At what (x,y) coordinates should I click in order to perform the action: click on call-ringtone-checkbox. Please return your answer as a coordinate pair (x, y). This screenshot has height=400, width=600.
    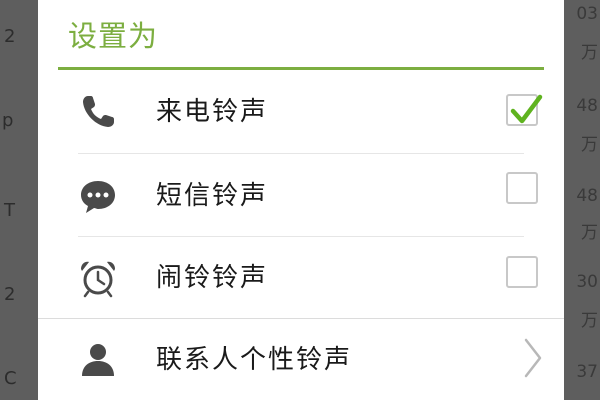
    Looking at the image, I should click on (524, 110).